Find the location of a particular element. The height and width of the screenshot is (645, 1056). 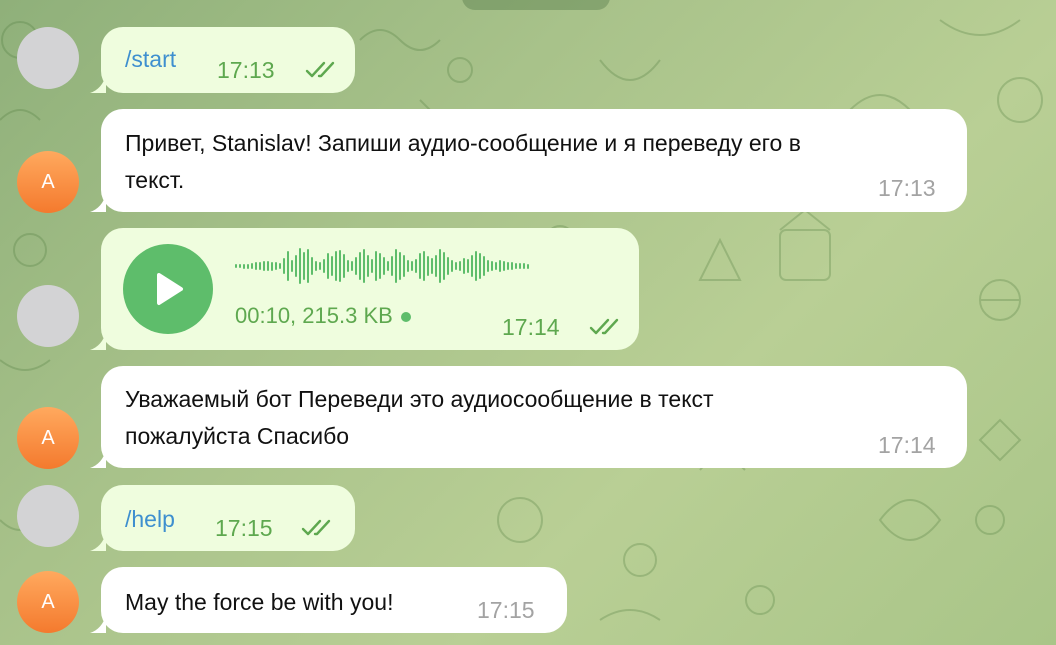

message-time: 17:14 is located at coordinates (907, 445).